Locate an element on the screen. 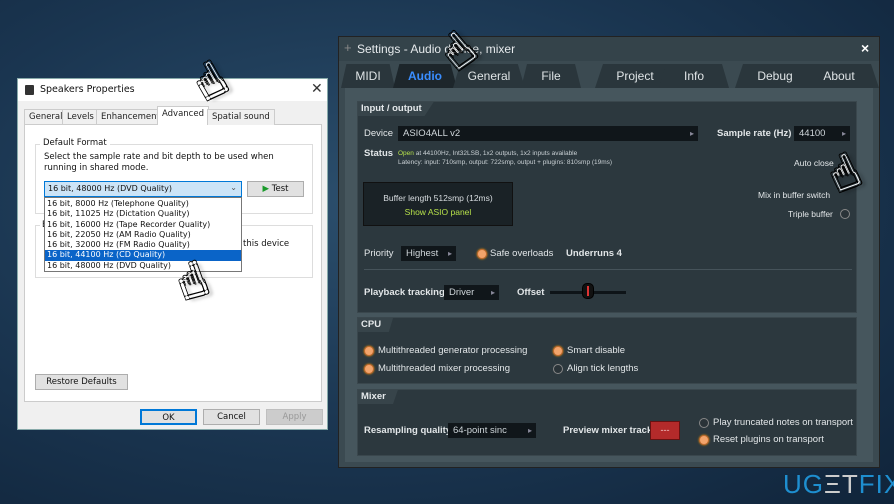  multithreaded-mixer-radio is located at coordinates (369, 369).